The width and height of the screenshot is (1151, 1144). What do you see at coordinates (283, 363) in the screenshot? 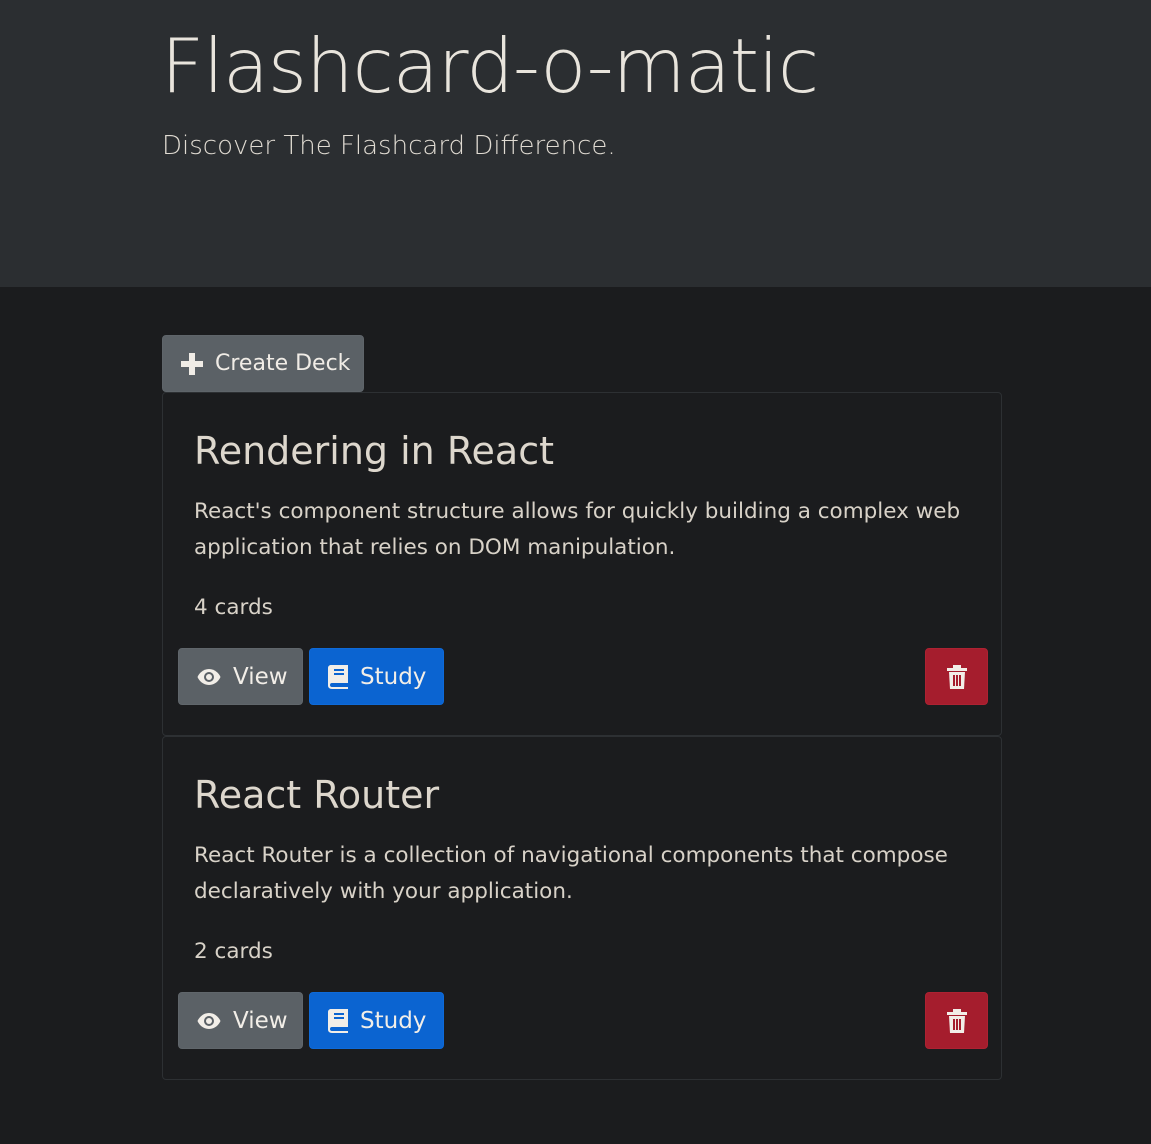
I see `create-deck-label: Create Deck` at bounding box center [283, 363].